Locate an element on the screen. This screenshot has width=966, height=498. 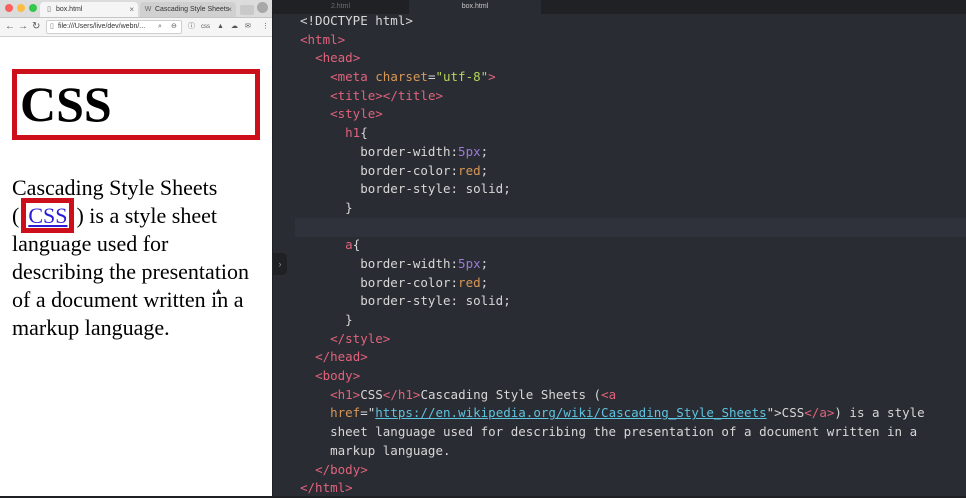
search-icon: ⌕ is located at coordinates (160, 27).